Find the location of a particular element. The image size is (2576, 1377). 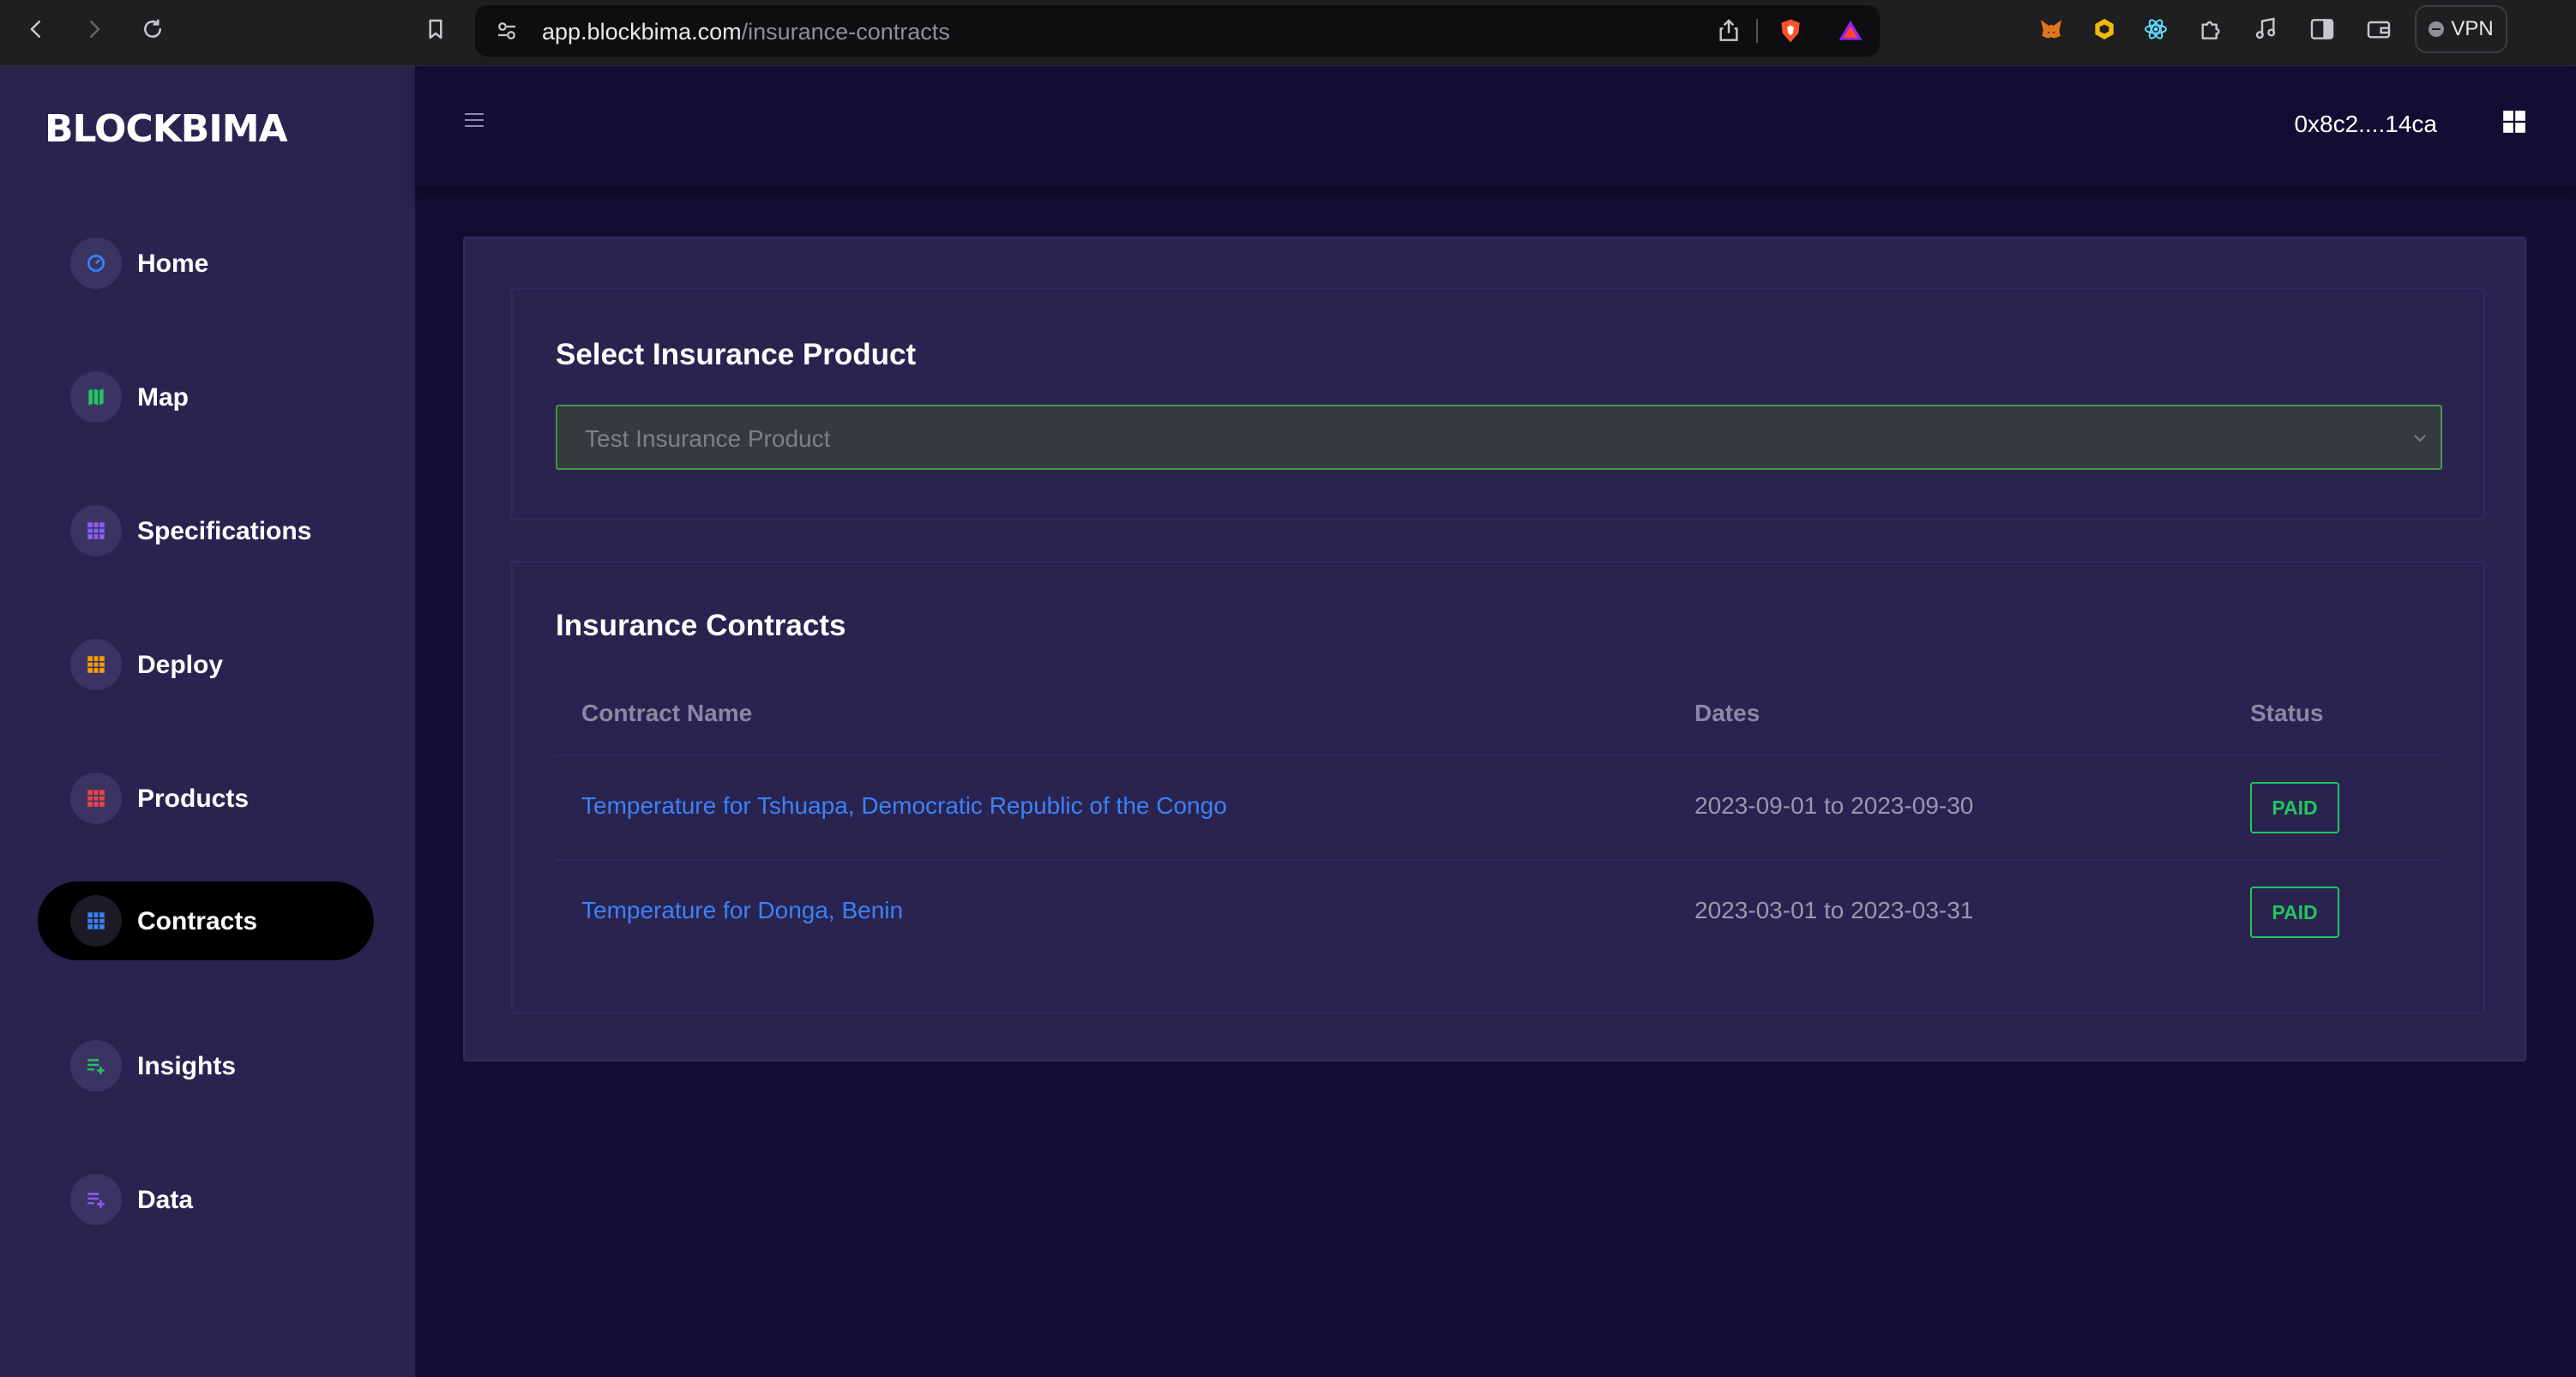

sidebar-item-map: Map is located at coordinates (206, 397).